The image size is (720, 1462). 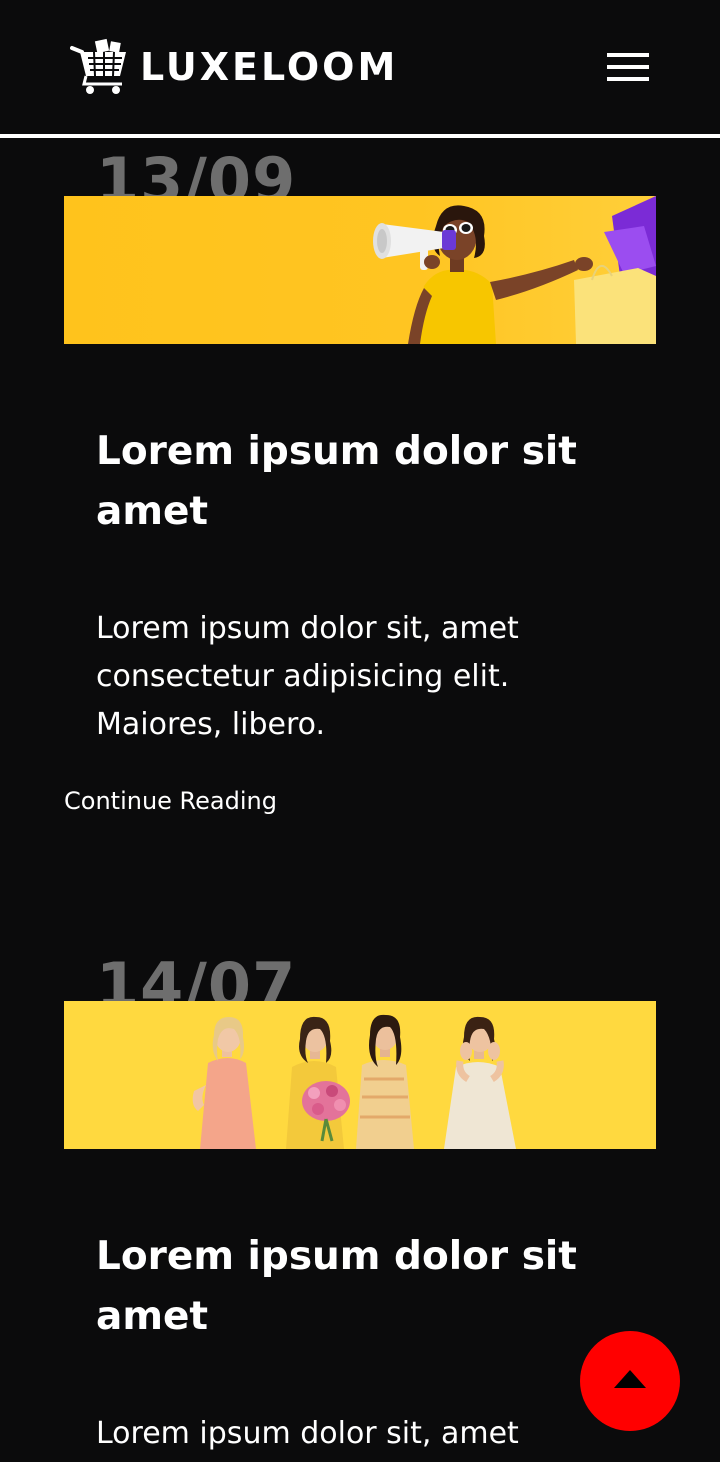 I want to click on site-header: LUXELOOM, so click(x=360, y=67).